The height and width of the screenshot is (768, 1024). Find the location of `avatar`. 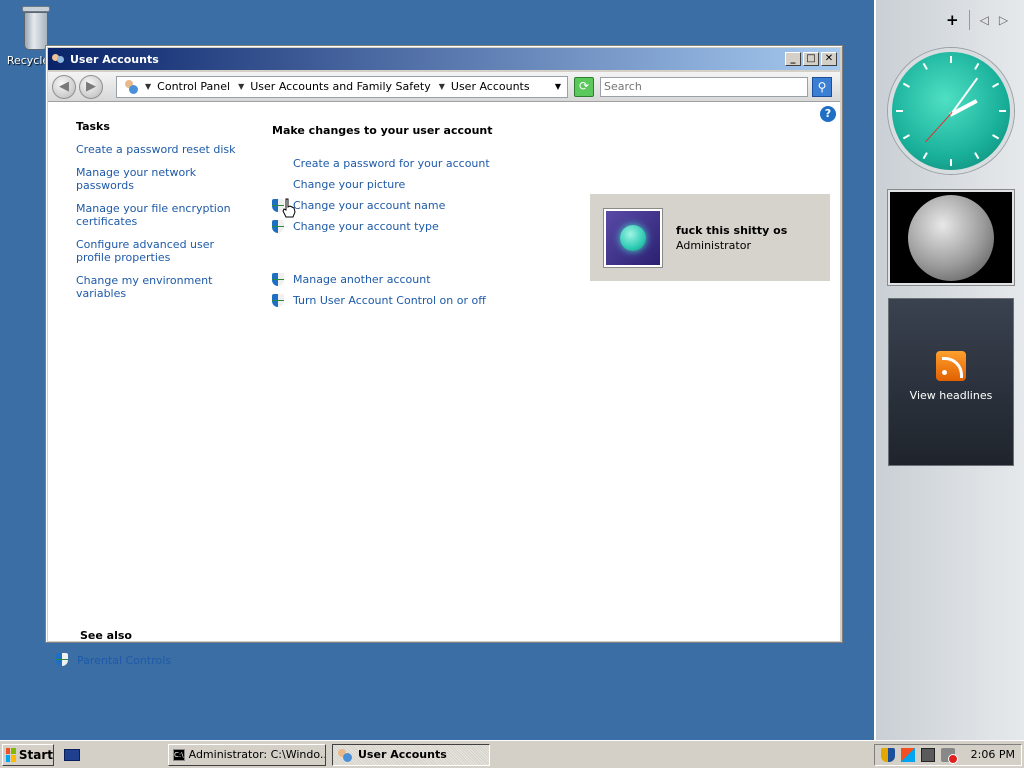

avatar is located at coordinates (633, 237).